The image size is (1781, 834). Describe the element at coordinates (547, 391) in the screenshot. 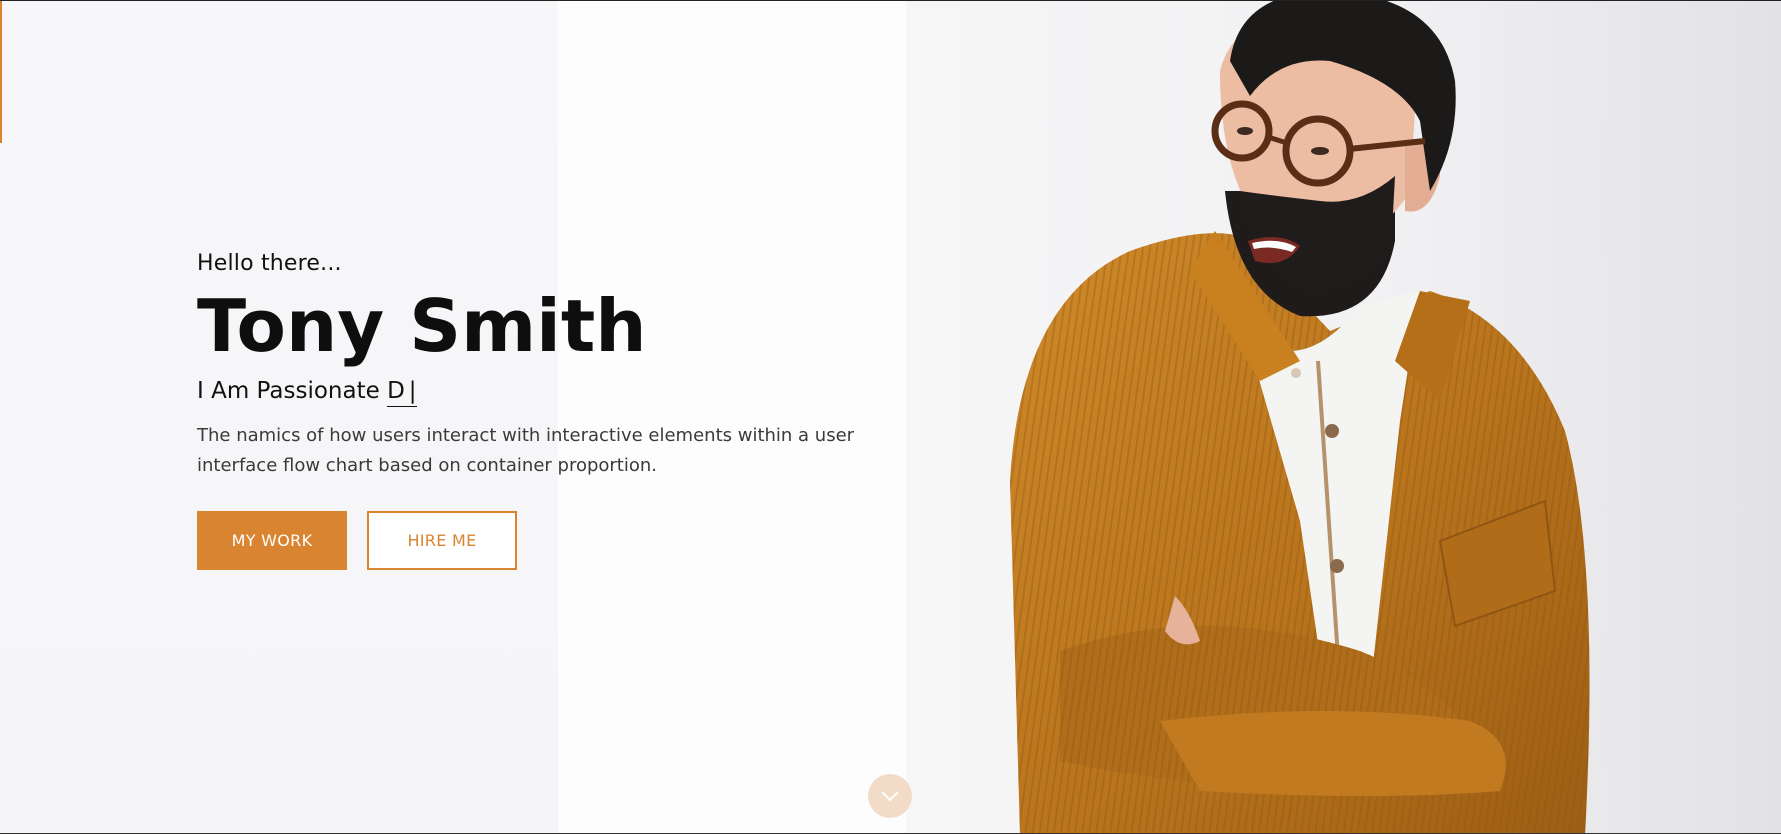

I see `hero-tagline: I Am Passionate D |` at that location.